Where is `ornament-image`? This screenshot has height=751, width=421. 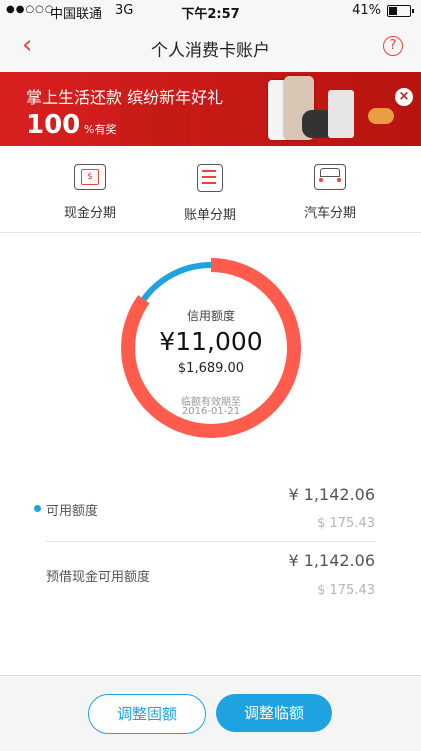 ornament-image is located at coordinates (381, 116).